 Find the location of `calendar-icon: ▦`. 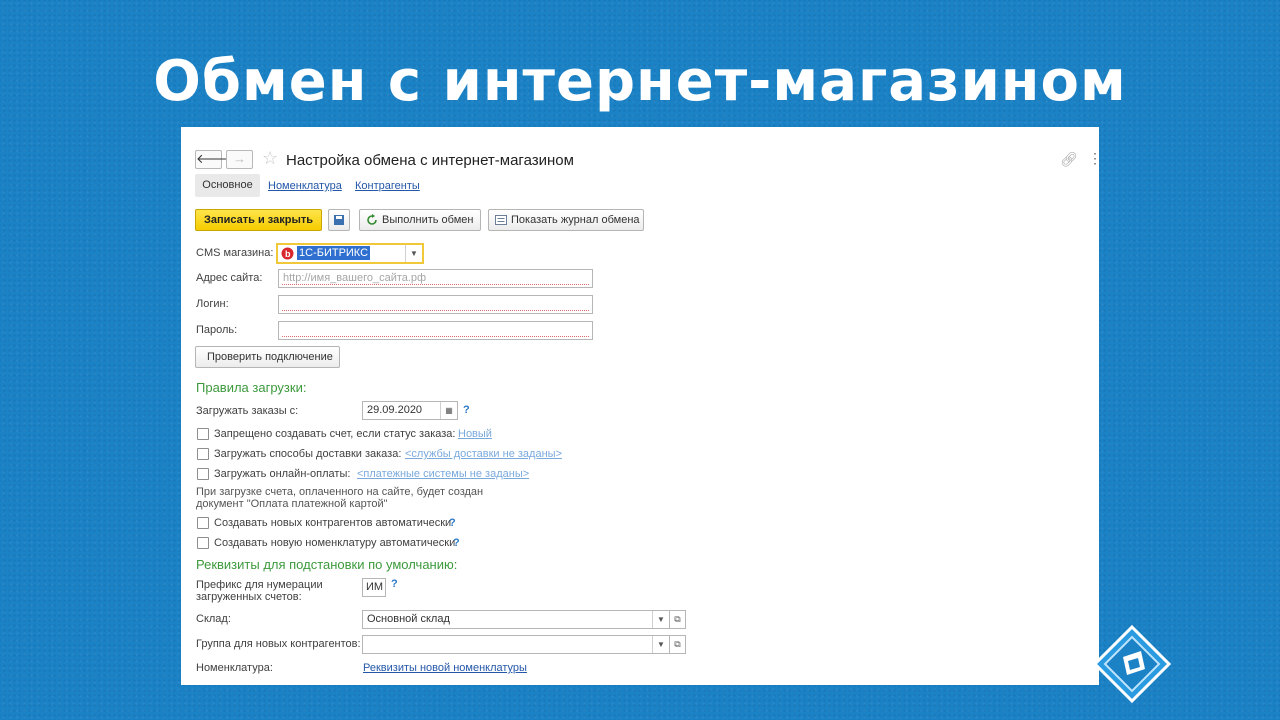

calendar-icon: ▦ is located at coordinates (448, 410).